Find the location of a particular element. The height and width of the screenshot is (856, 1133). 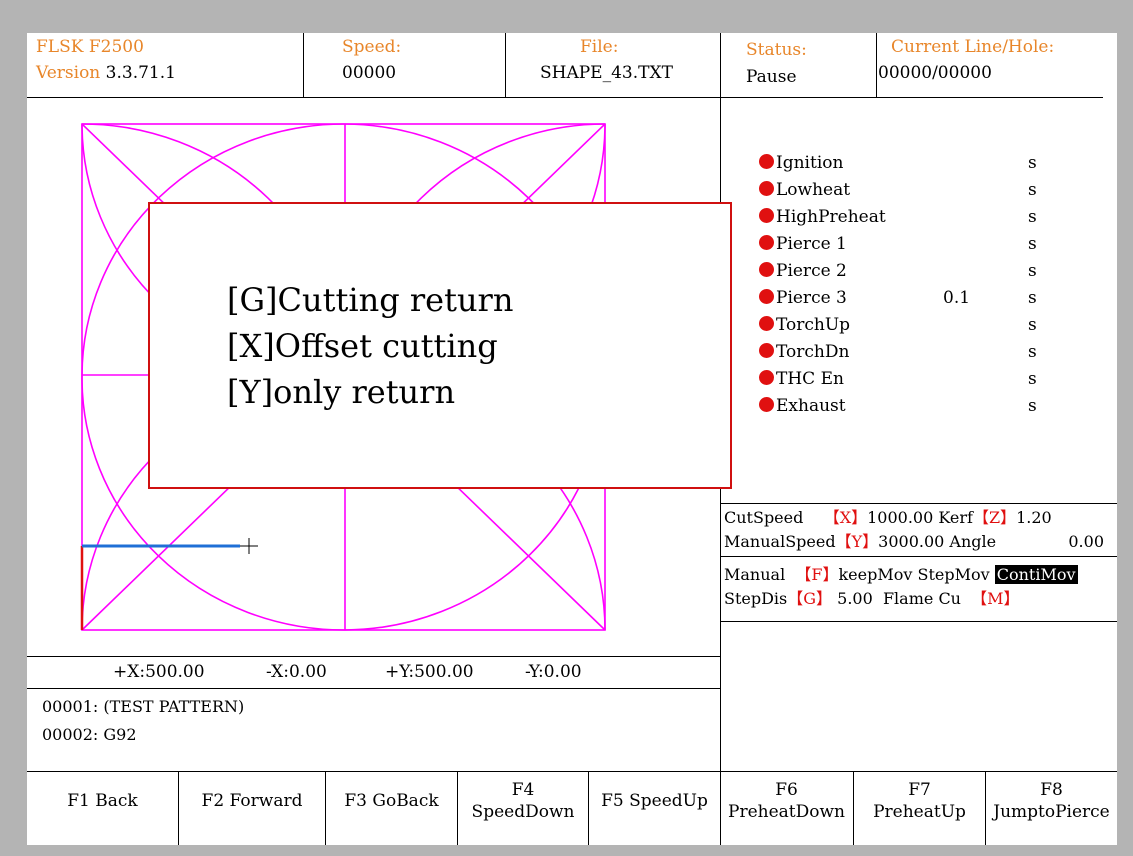

code-line: 00001: (TEST PATTERN) is located at coordinates (143, 706).